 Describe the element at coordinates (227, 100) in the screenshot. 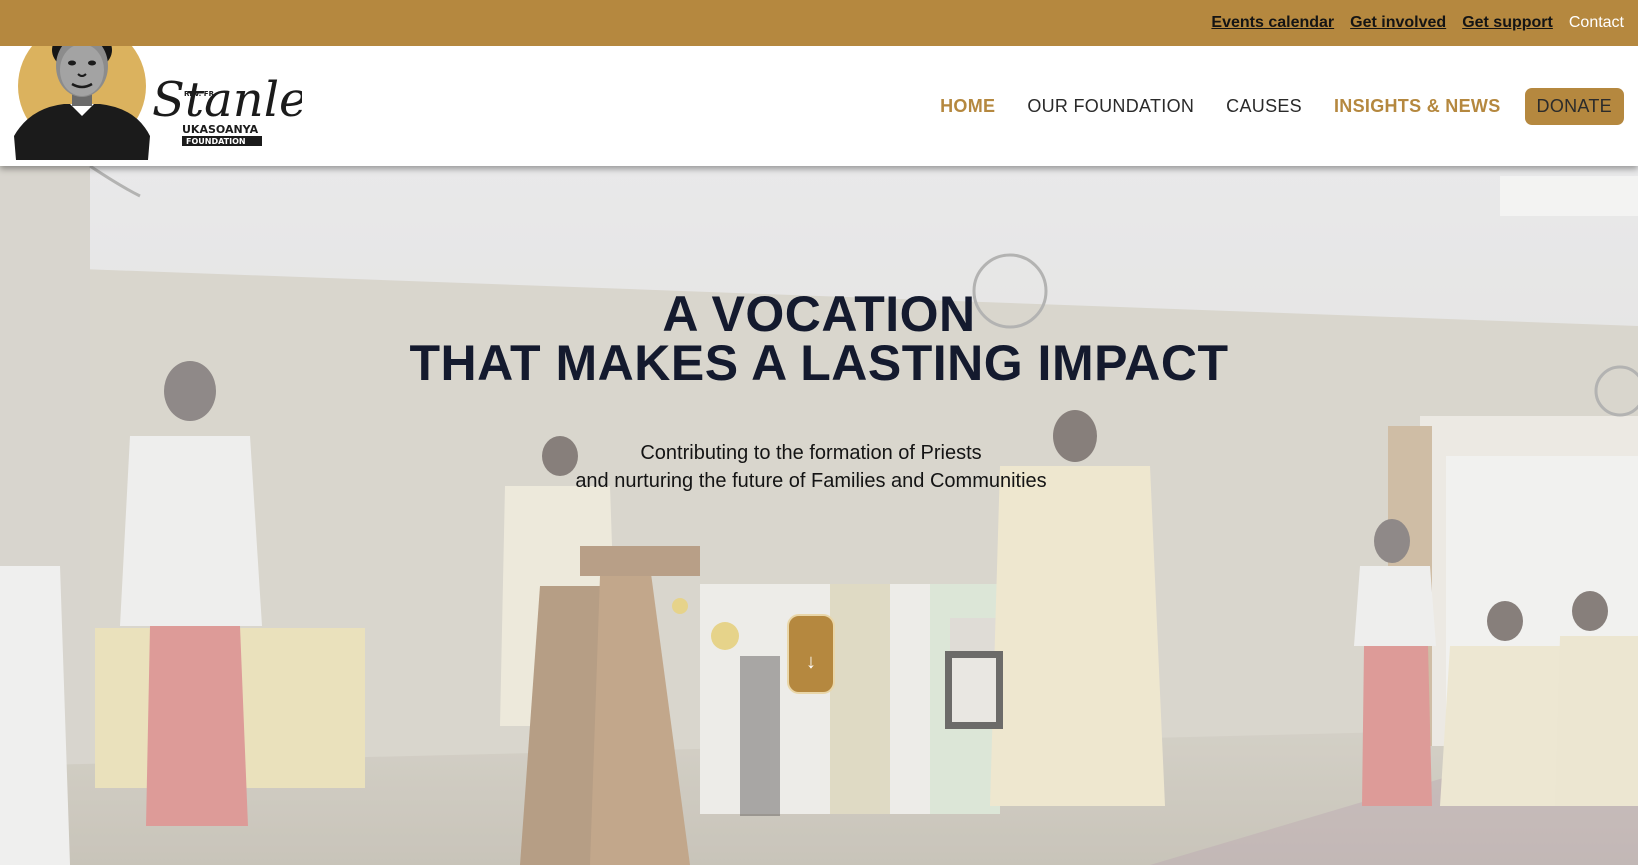

I see `logo-script-text: Stanley` at that location.